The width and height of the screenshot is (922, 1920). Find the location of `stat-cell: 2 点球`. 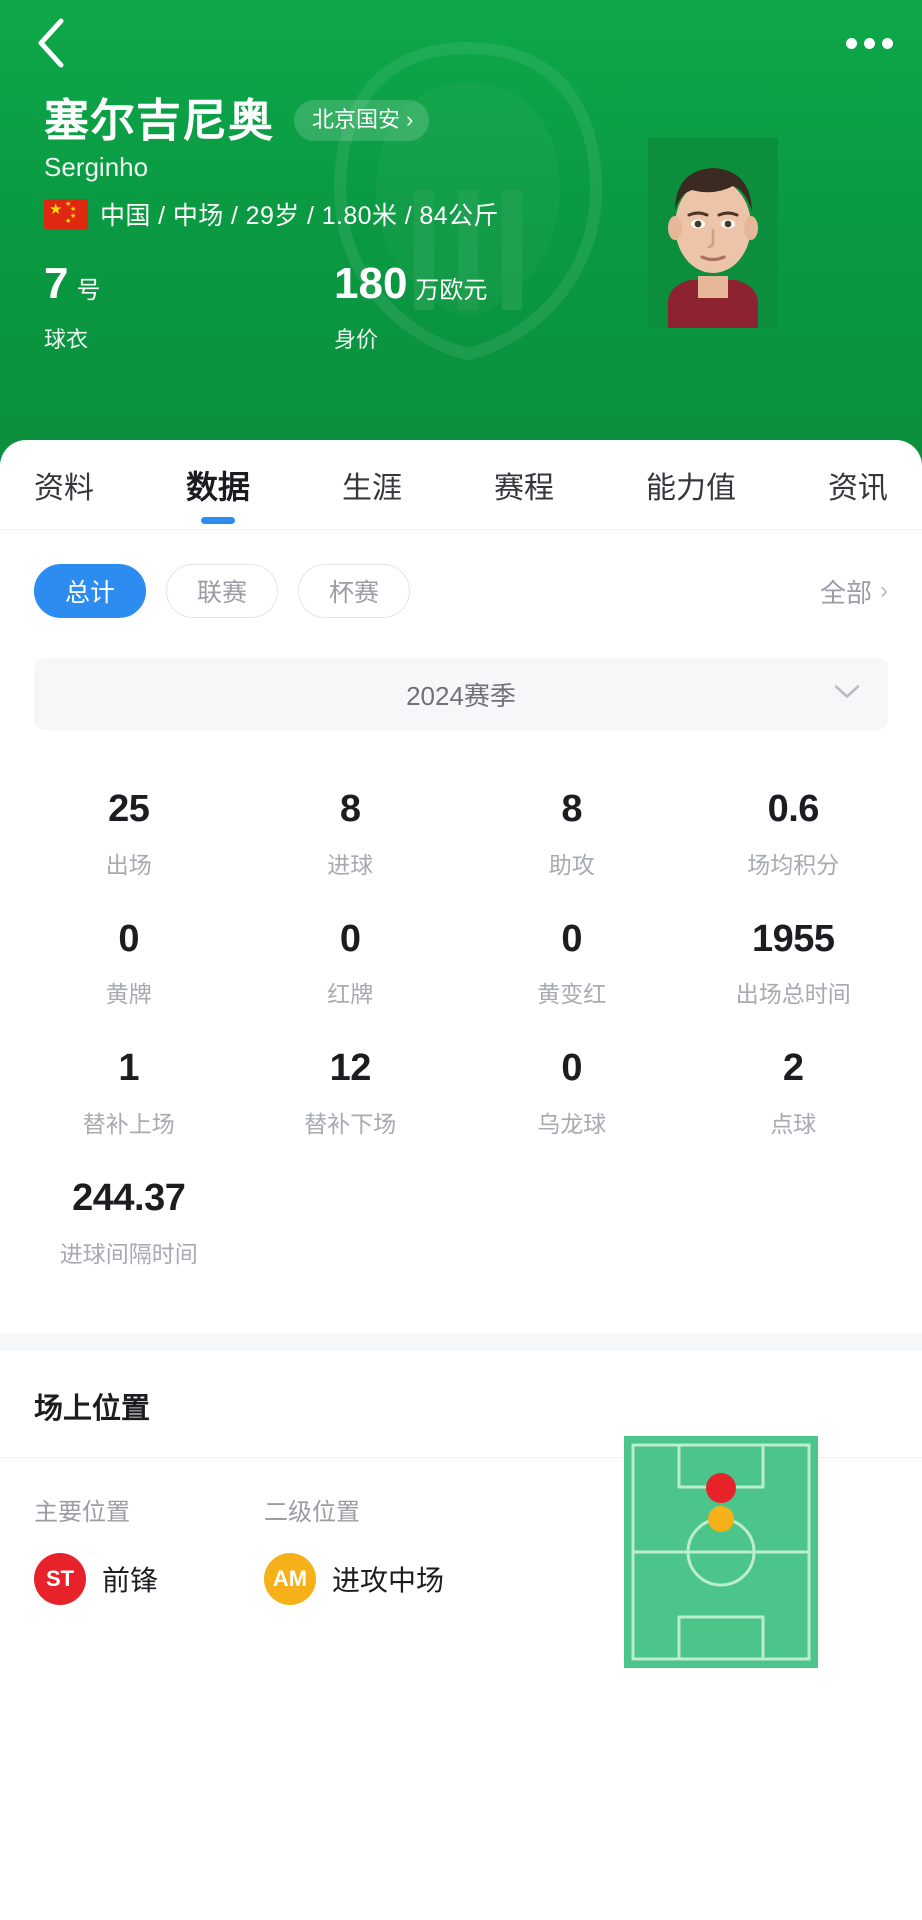

stat-cell: 2 点球 is located at coordinates (794, 1096).